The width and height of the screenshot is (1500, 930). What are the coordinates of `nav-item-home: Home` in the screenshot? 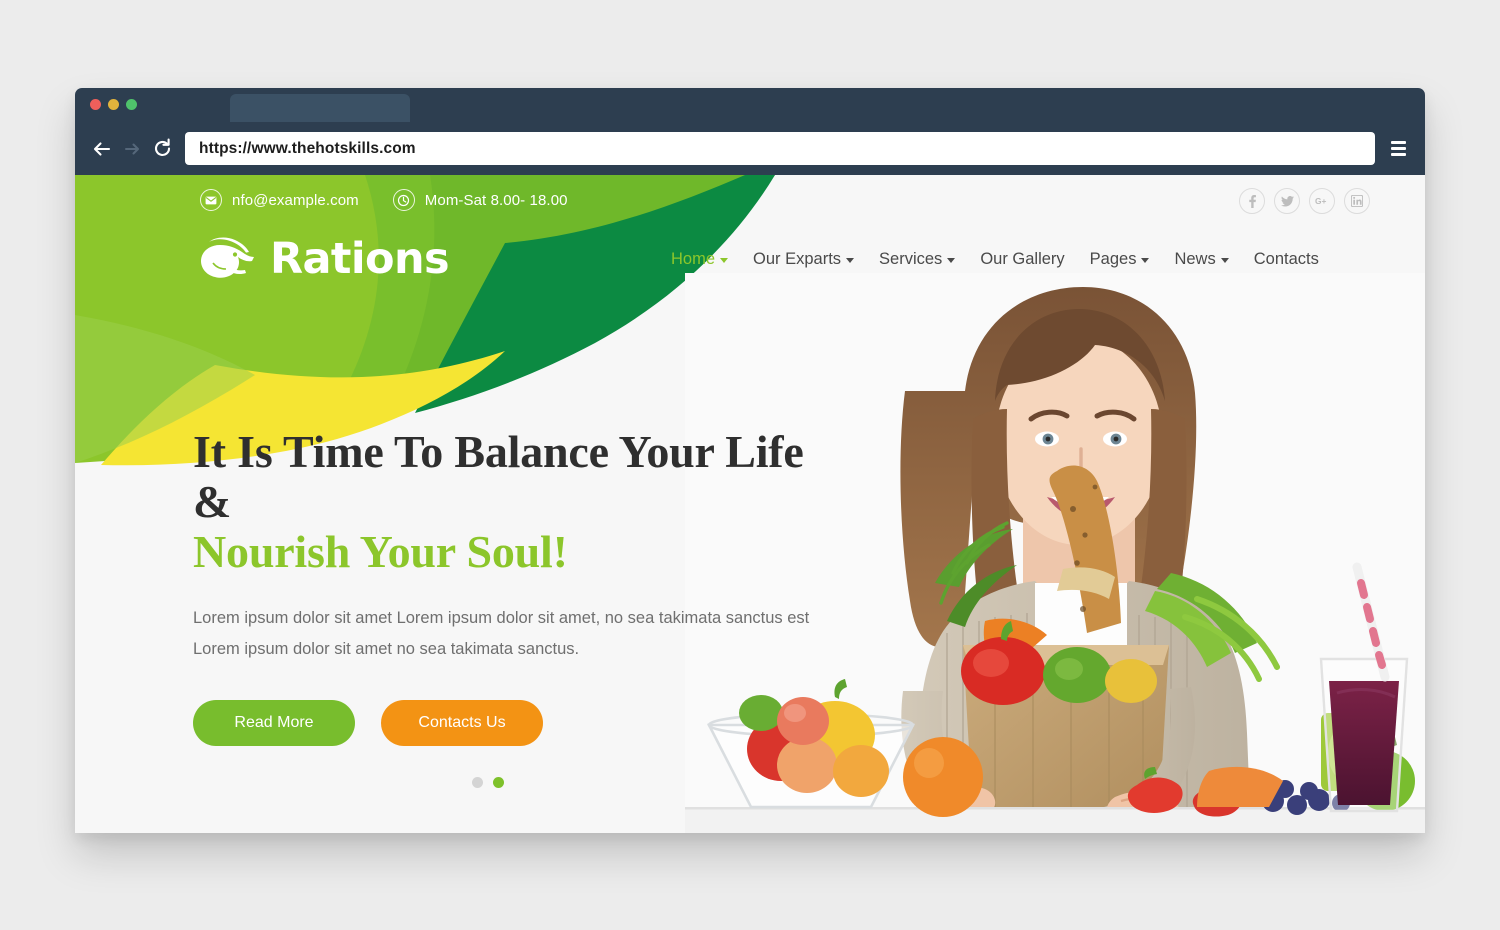 It's located at (699, 259).